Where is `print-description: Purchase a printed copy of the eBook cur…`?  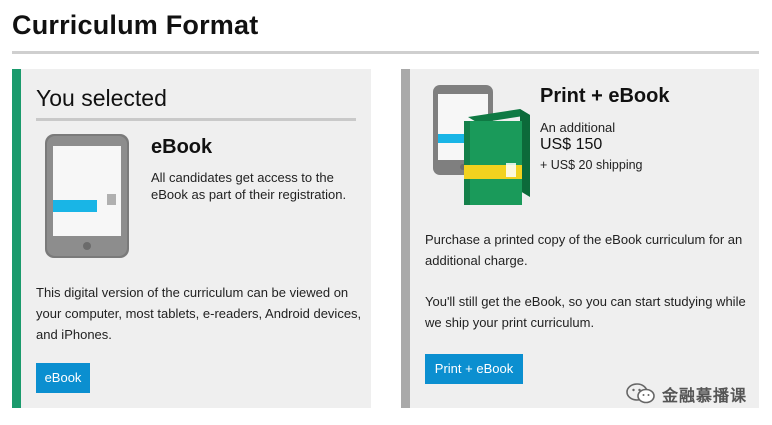
print-description: Purchase a printed copy of the eBook cur… is located at coordinates (584, 250).